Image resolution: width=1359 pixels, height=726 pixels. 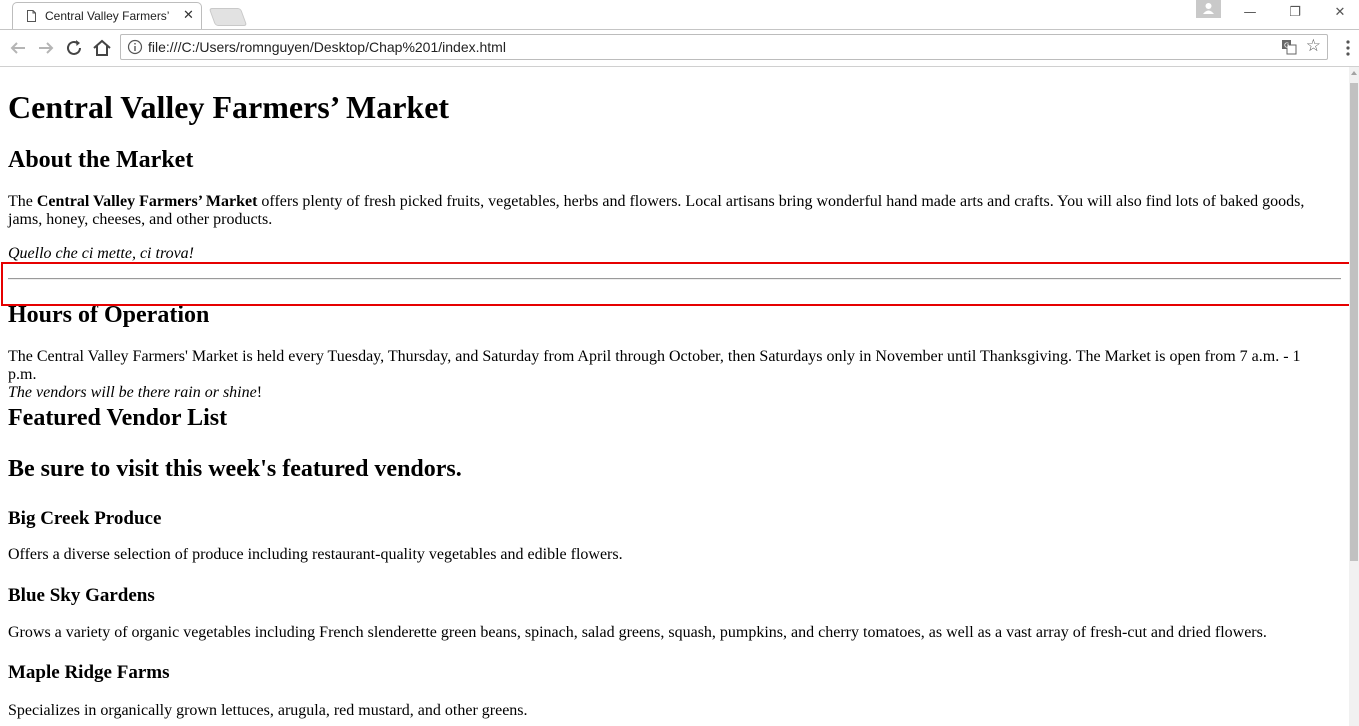 What do you see at coordinates (85, 518) in the screenshot?
I see `vendor-name: Big Creek Produce` at bounding box center [85, 518].